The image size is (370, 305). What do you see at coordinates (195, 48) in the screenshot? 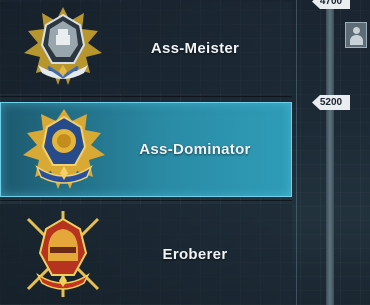
I see `tier-label: Ass-Meister` at bounding box center [195, 48].